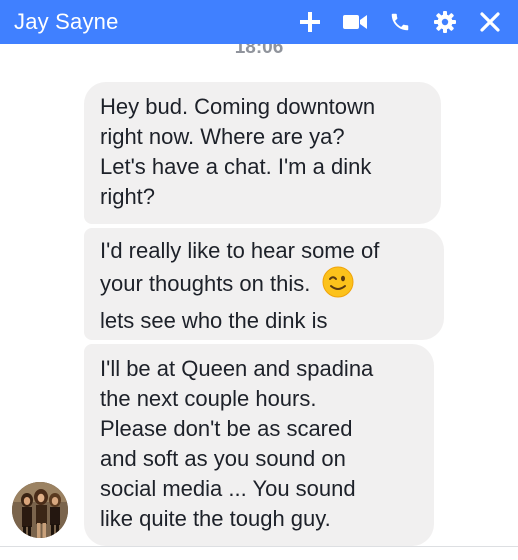  I want to click on message-line: like quite the tough guy., so click(215, 518).